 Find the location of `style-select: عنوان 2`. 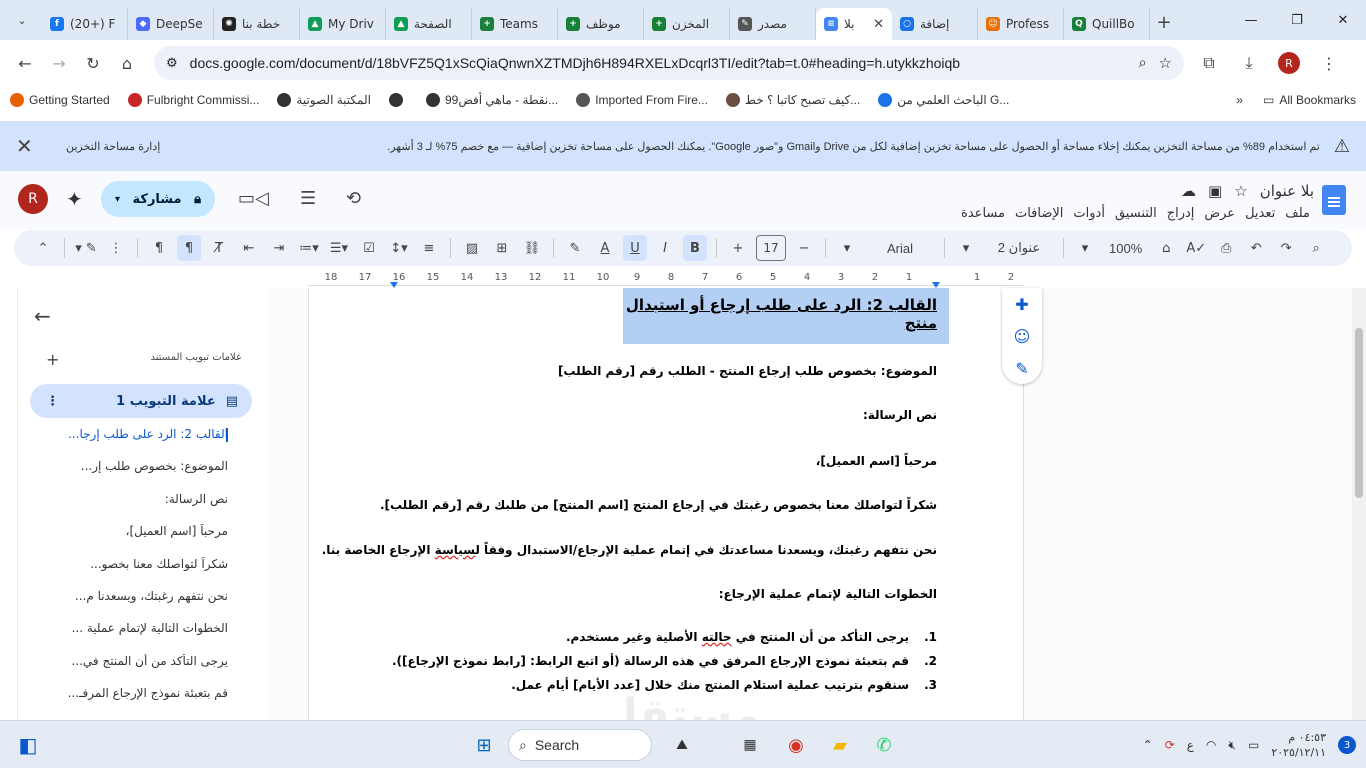

style-select: عنوان 2 is located at coordinates (1019, 248).